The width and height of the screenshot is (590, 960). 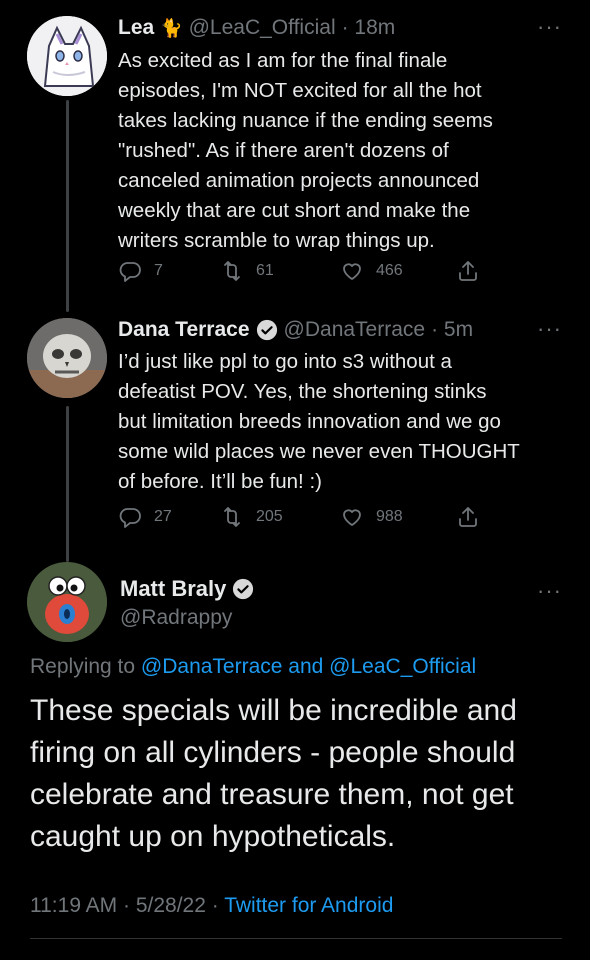 What do you see at coordinates (127, 905) in the screenshot?
I see `tweet-datetime: 11:19 AM · 5/28/22 ·` at bounding box center [127, 905].